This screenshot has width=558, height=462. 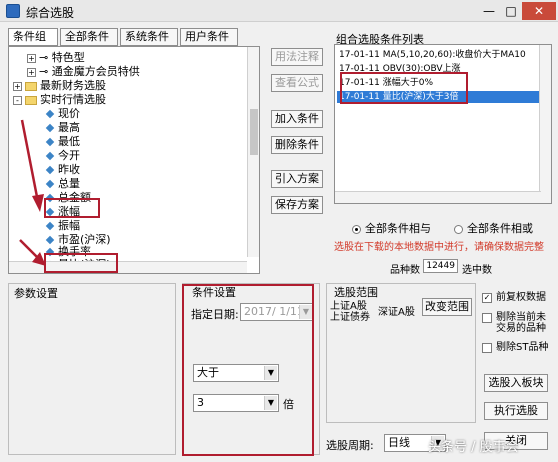 What do you see at coordinates (440, 266) in the screenshot?
I see `stock-count-value: 12449` at bounding box center [440, 266].